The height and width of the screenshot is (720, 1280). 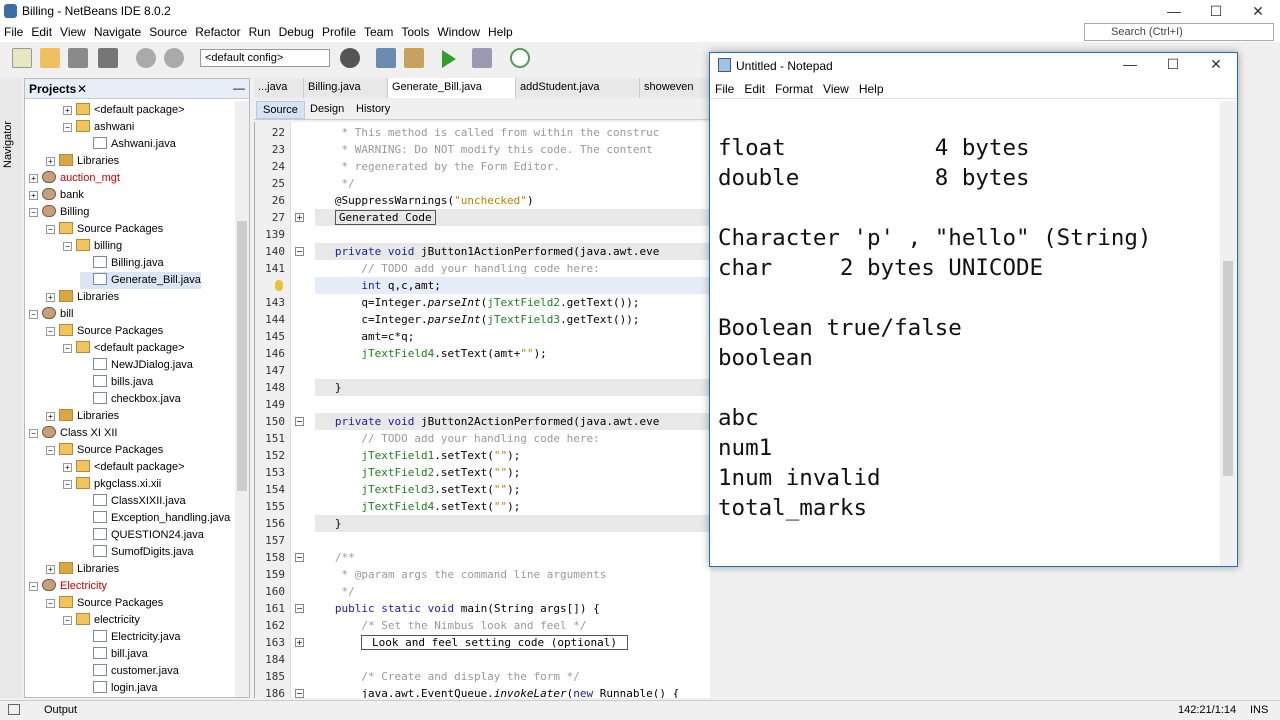 I want to click on navigator-label: Navigator, so click(x=8, y=144).